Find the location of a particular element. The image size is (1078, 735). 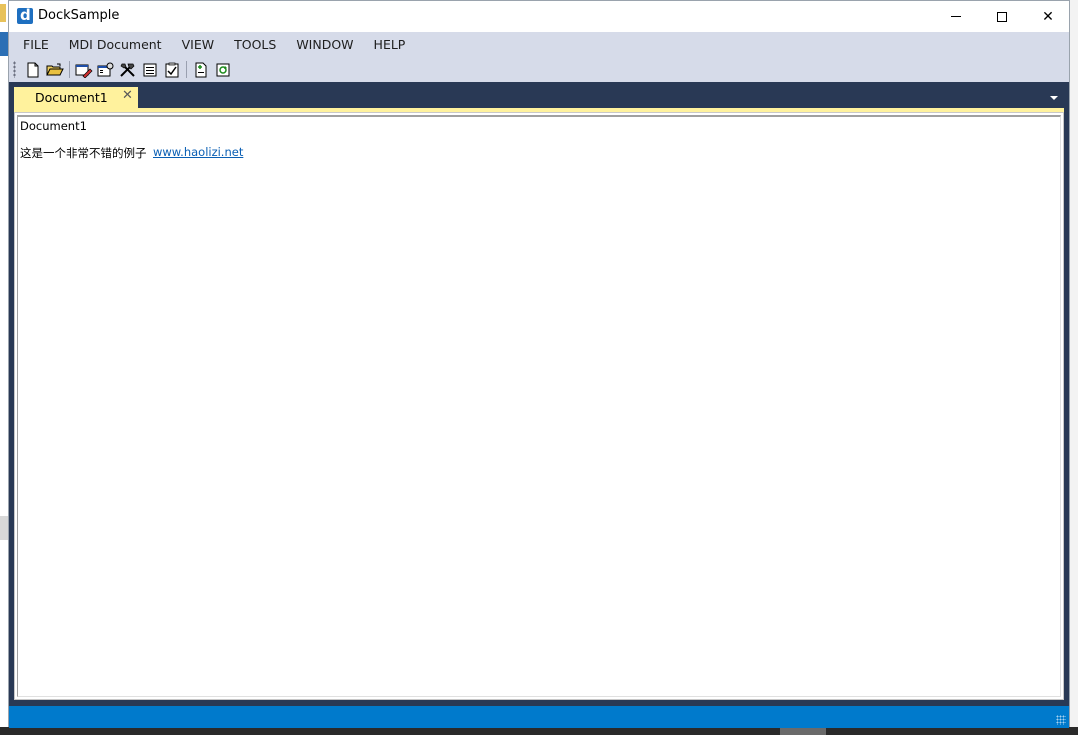

tab-close-icon: ✕ is located at coordinates (127, 95).